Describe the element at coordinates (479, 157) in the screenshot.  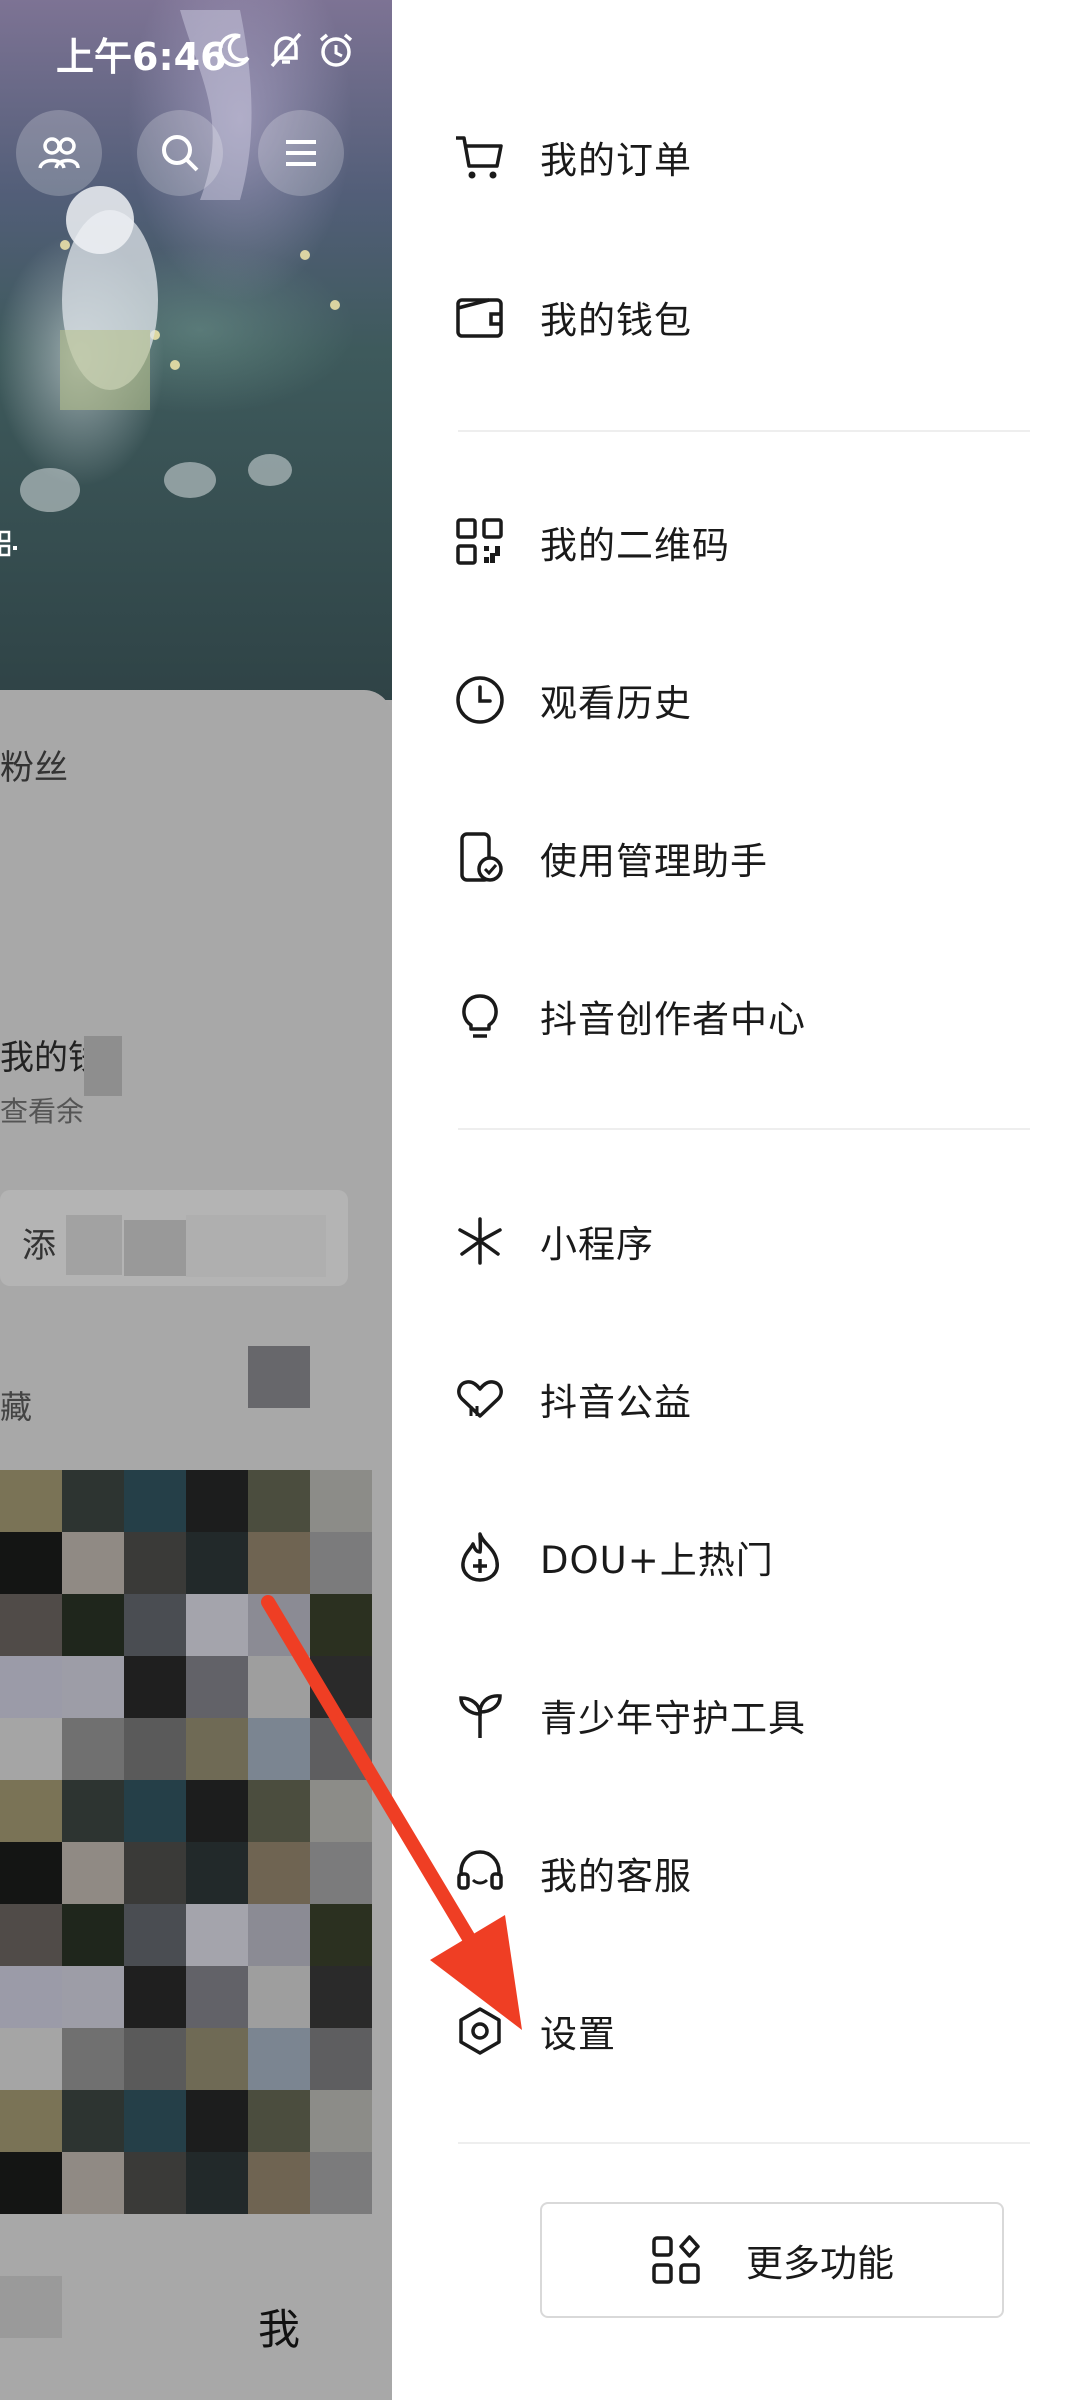
I see `cart-icon` at that location.